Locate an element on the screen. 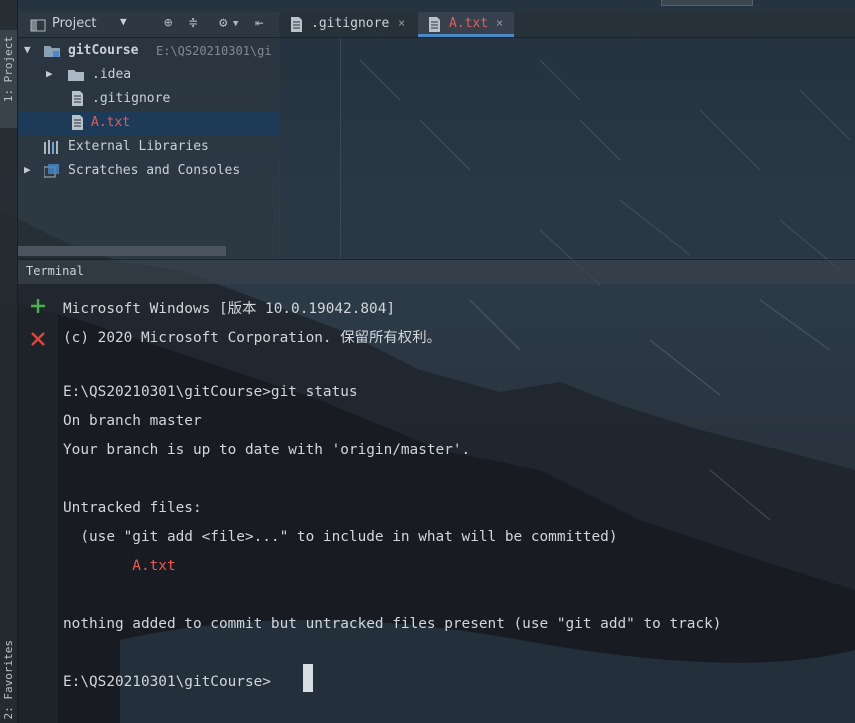 Image resolution: width=855 pixels, height=723 pixels. terminal-line: E:\QS20210301\gitCourse>git status is located at coordinates (210, 392).